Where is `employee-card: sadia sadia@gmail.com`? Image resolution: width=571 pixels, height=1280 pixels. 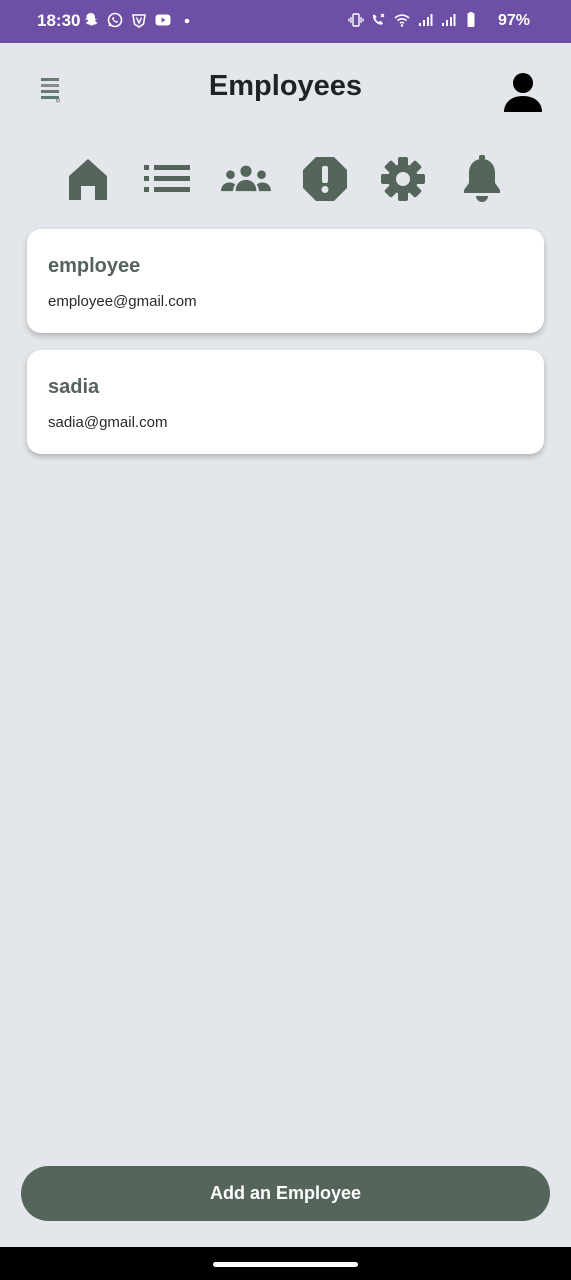 employee-card: sadia sadia@gmail.com is located at coordinates (285, 402).